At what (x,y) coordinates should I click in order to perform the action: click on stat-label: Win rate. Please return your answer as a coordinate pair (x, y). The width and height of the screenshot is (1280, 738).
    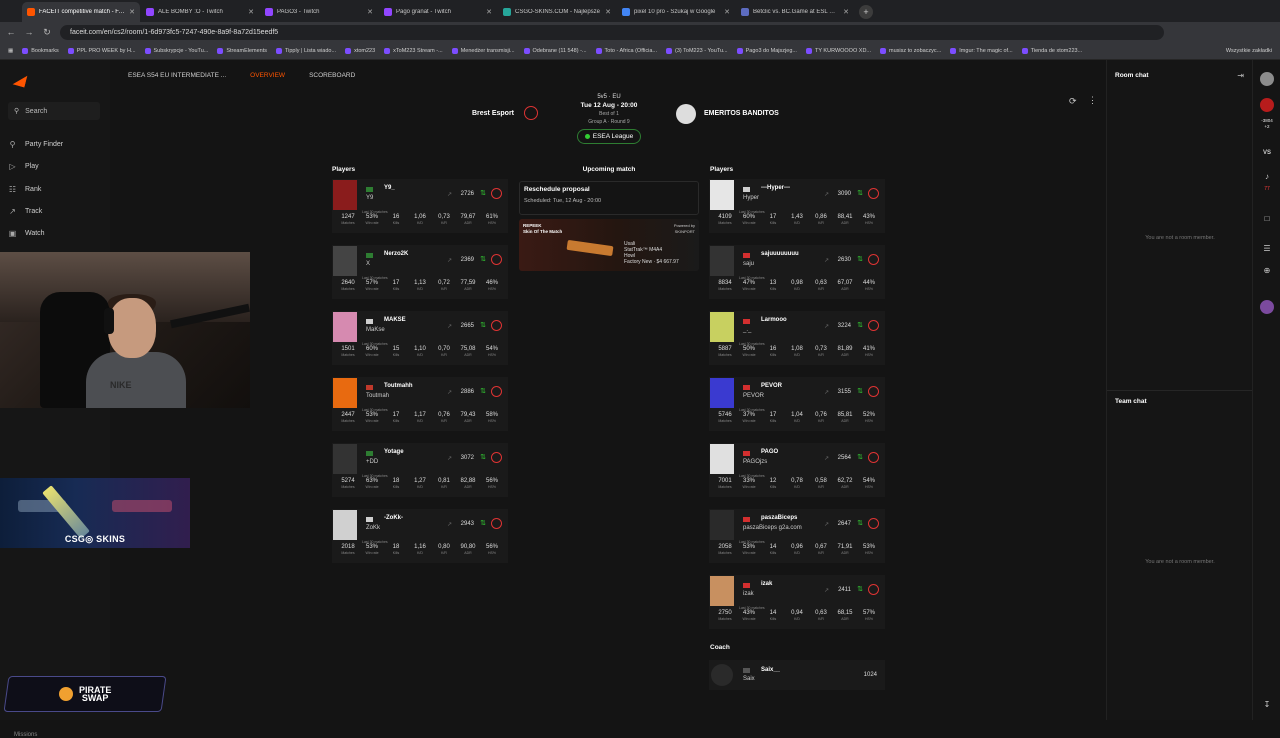
    Looking at the image, I should click on (372, 487).